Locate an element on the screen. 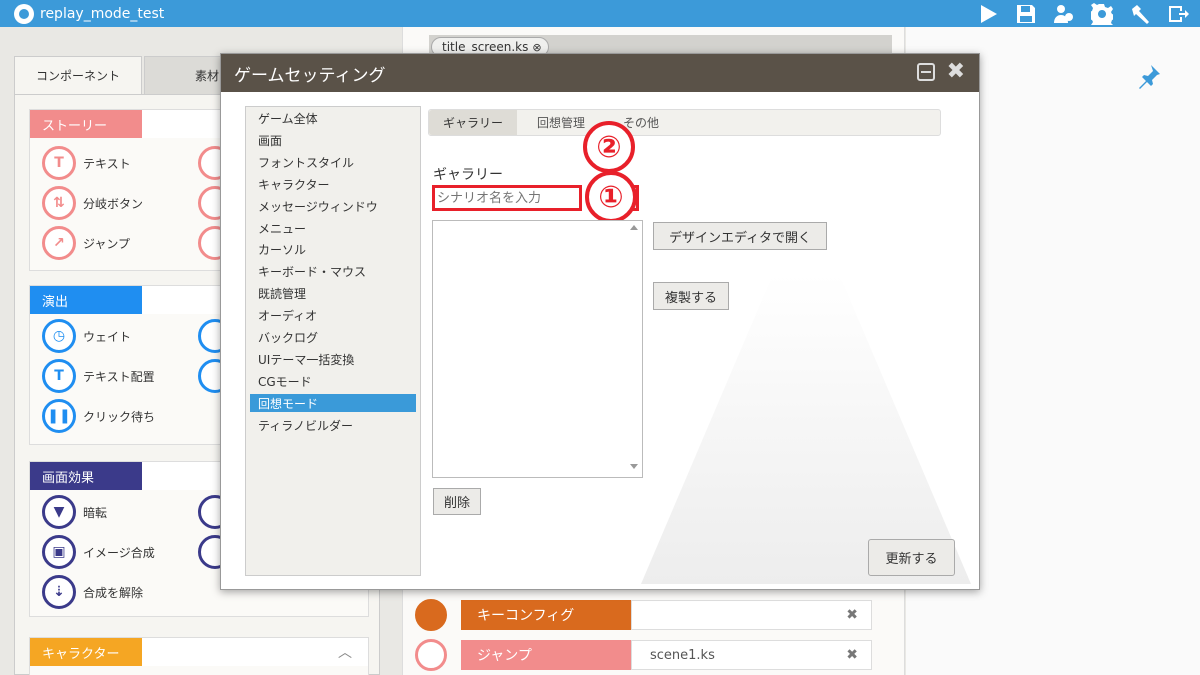  menu-item-ui-theme: UIテーマ一括変換 is located at coordinates (333, 359).